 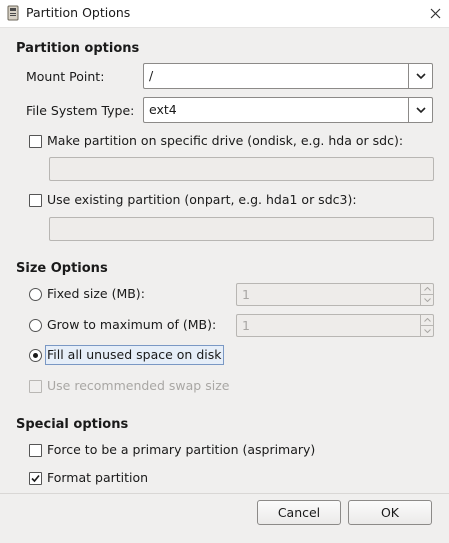 What do you see at coordinates (35, 450) in the screenshot?
I see `primary-checkbox` at bounding box center [35, 450].